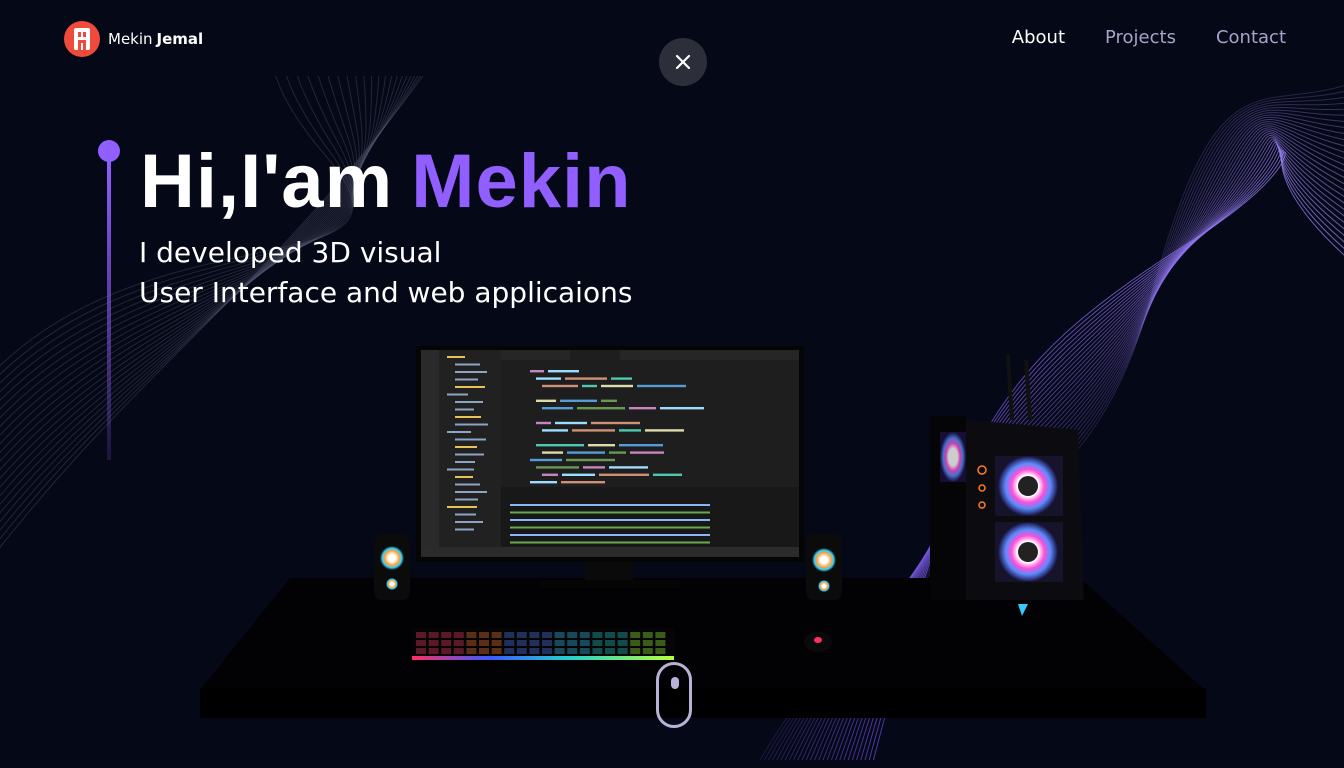 This screenshot has width=1344, height=768. I want to click on computer-mouse, so click(818, 642).